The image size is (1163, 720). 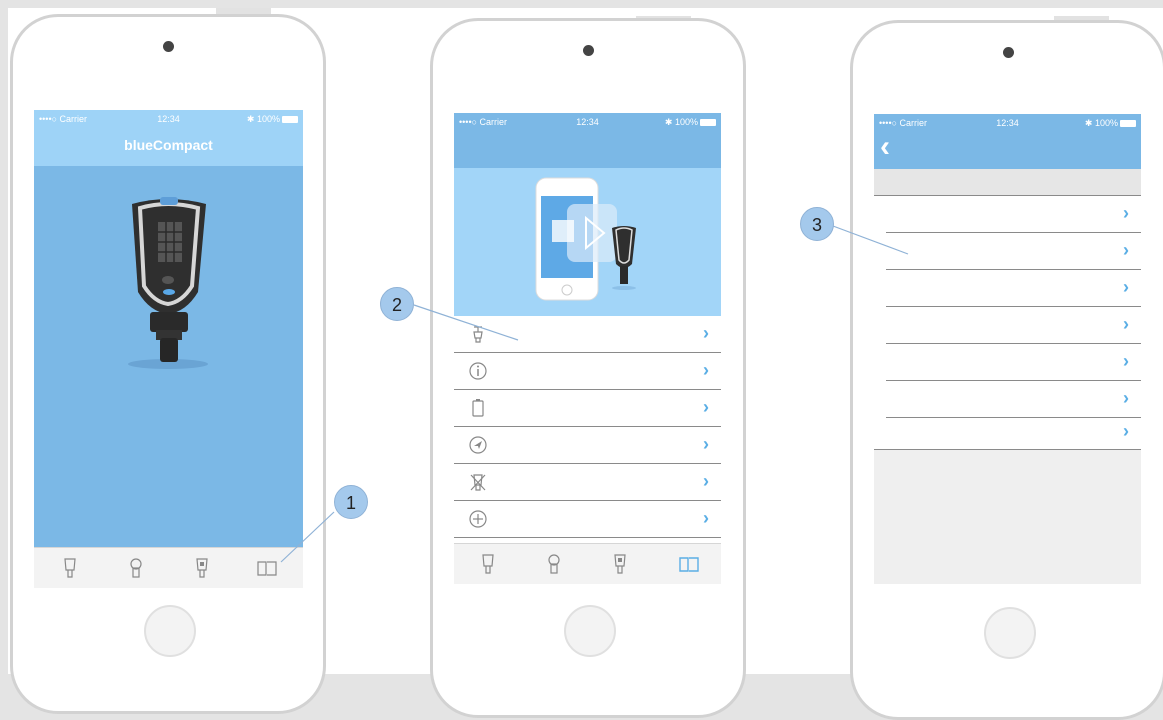 I want to click on list-item-5: ›, so click(x=1013, y=362).